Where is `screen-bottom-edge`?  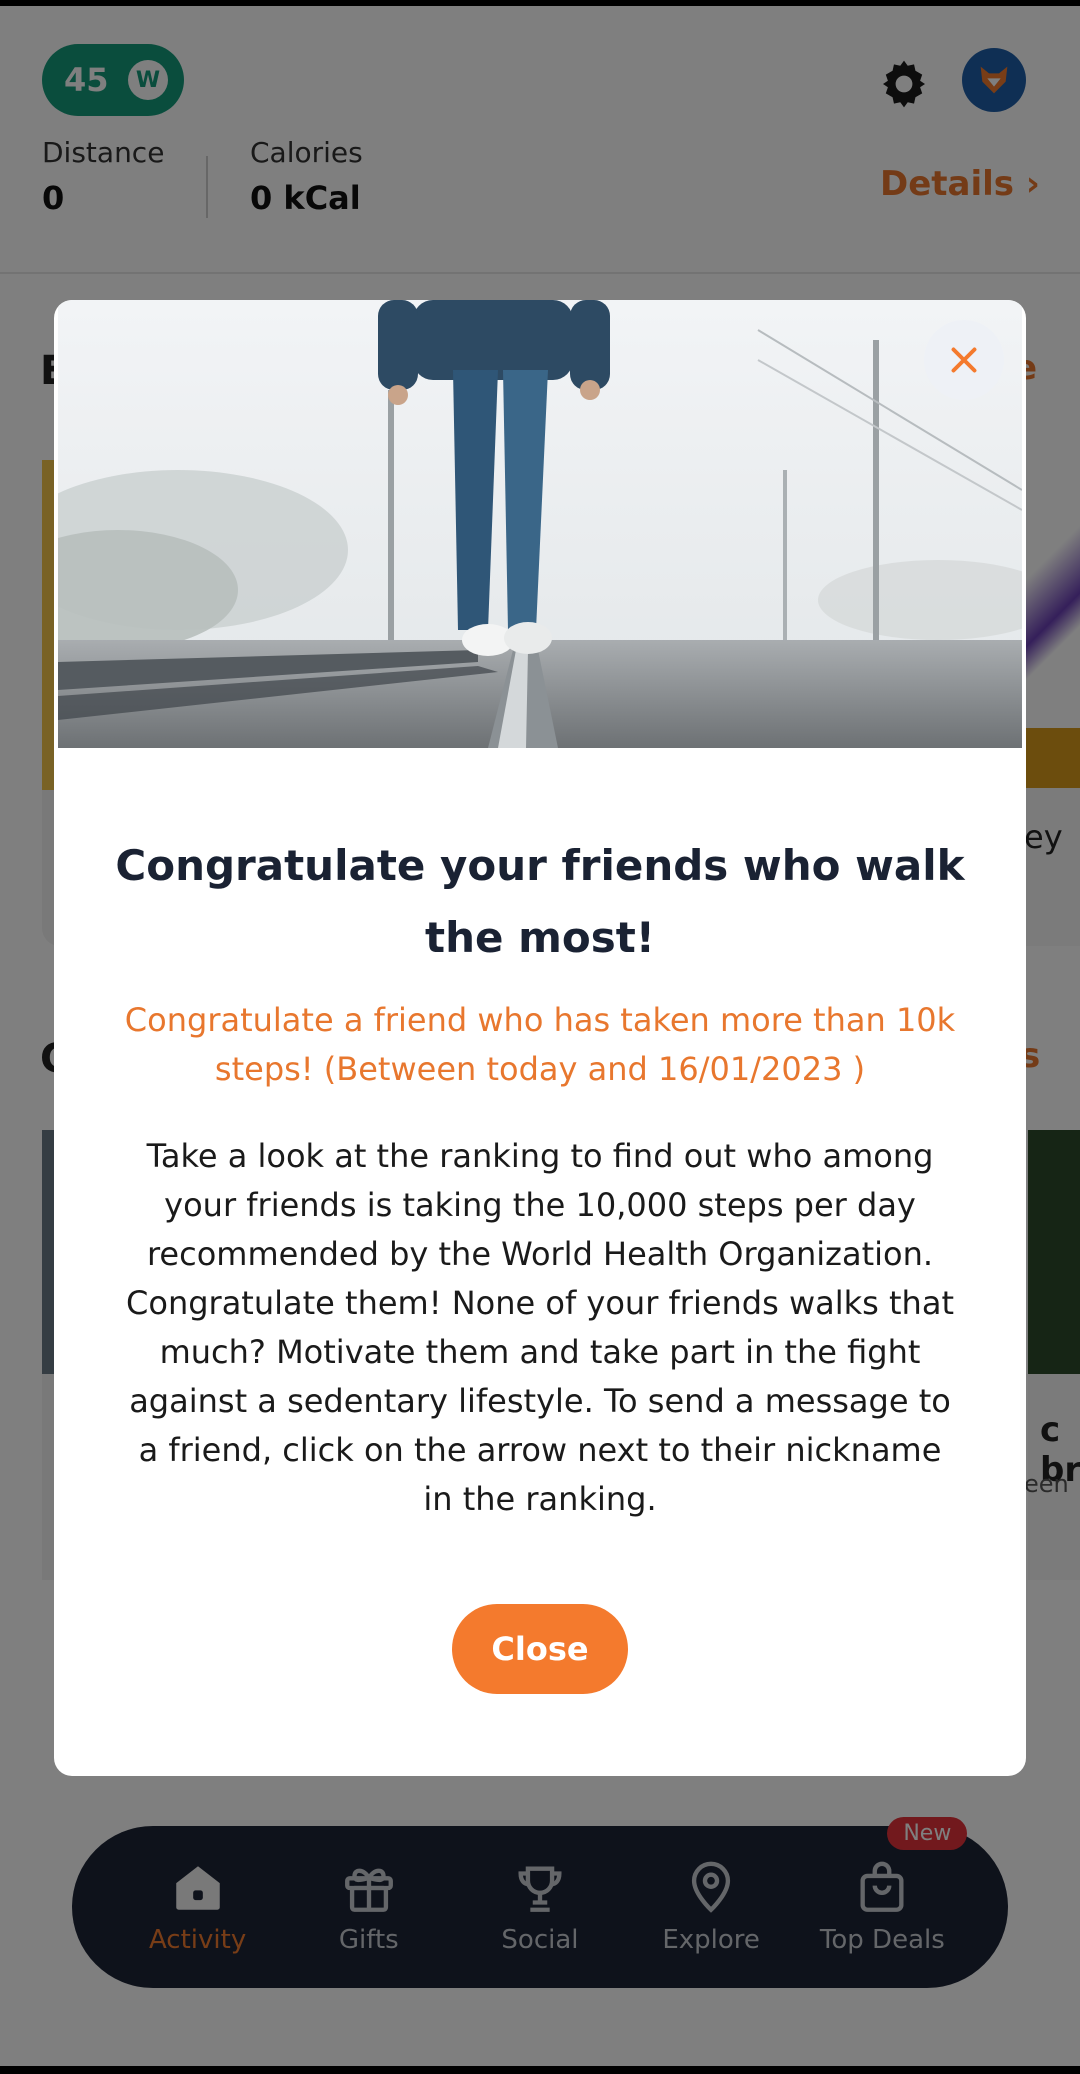 screen-bottom-edge is located at coordinates (540, 2070).